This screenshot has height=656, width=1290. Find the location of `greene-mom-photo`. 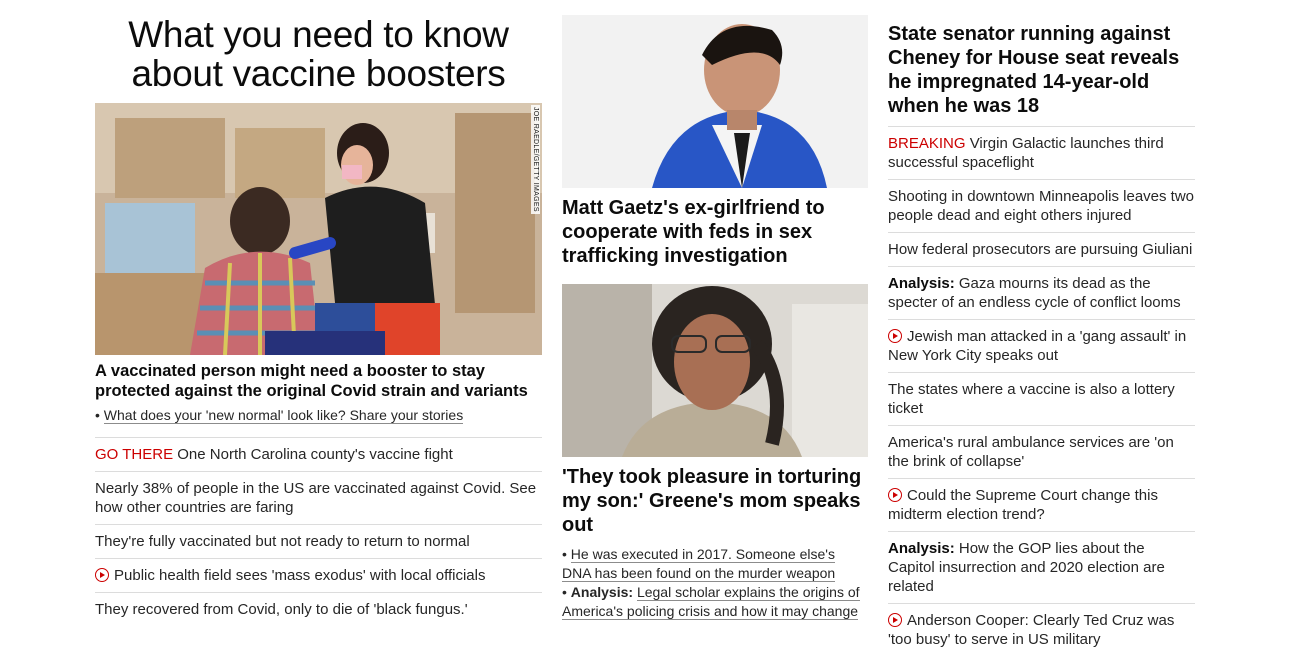

greene-mom-photo is located at coordinates (715, 370).